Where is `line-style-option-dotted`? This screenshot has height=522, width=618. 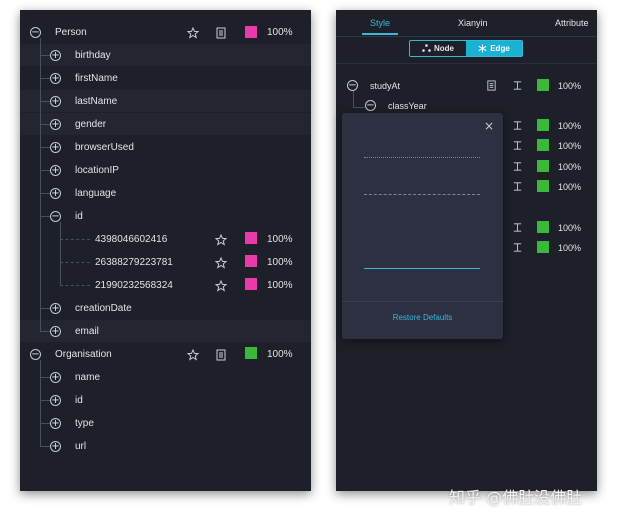
line-style-option-dotted is located at coordinates (422, 157).